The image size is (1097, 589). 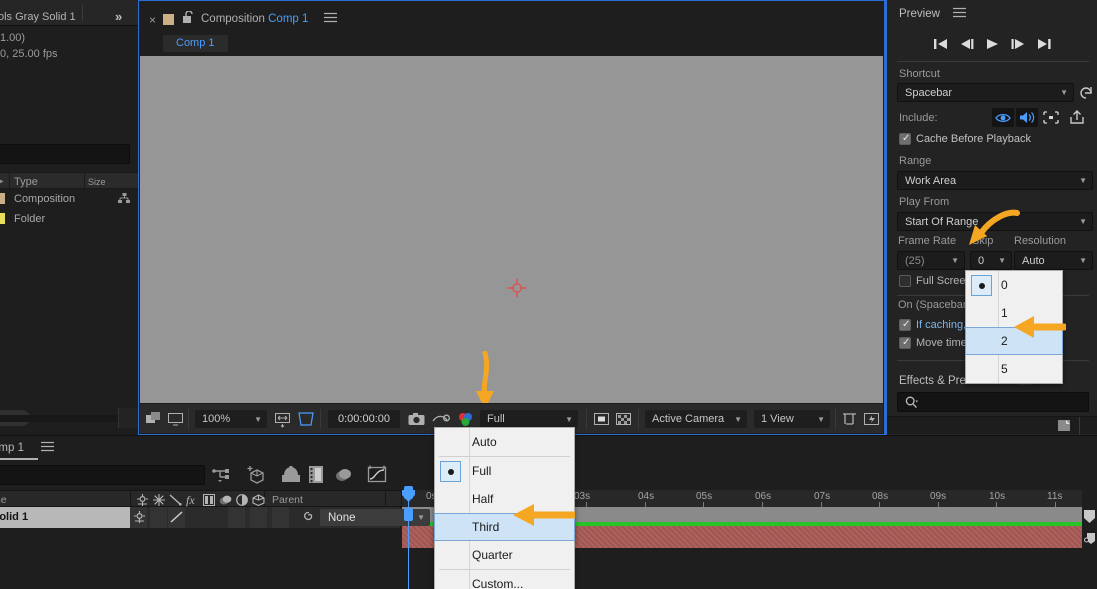 What do you see at coordinates (291, 475) in the screenshot?
I see `hide-shy-layers-icon` at bounding box center [291, 475].